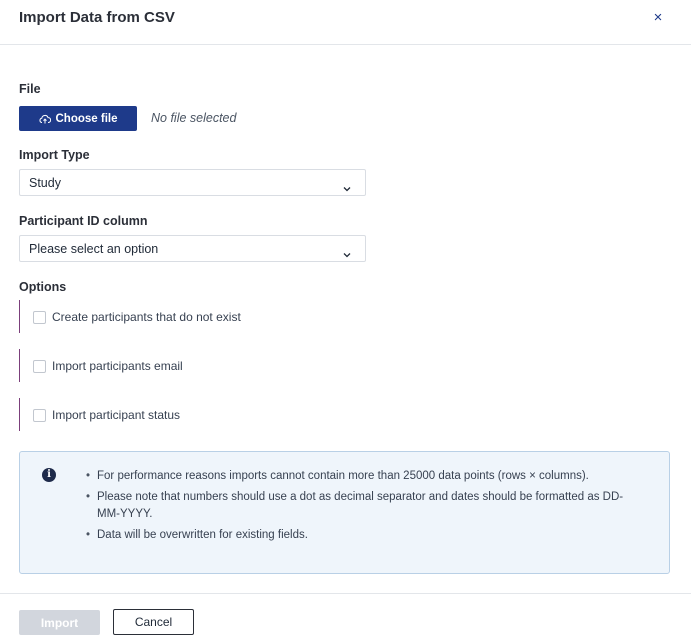 Image resolution: width=691 pixels, height=644 pixels. Describe the element at coordinates (54, 155) in the screenshot. I see `import-type-label: Import Type` at that location.